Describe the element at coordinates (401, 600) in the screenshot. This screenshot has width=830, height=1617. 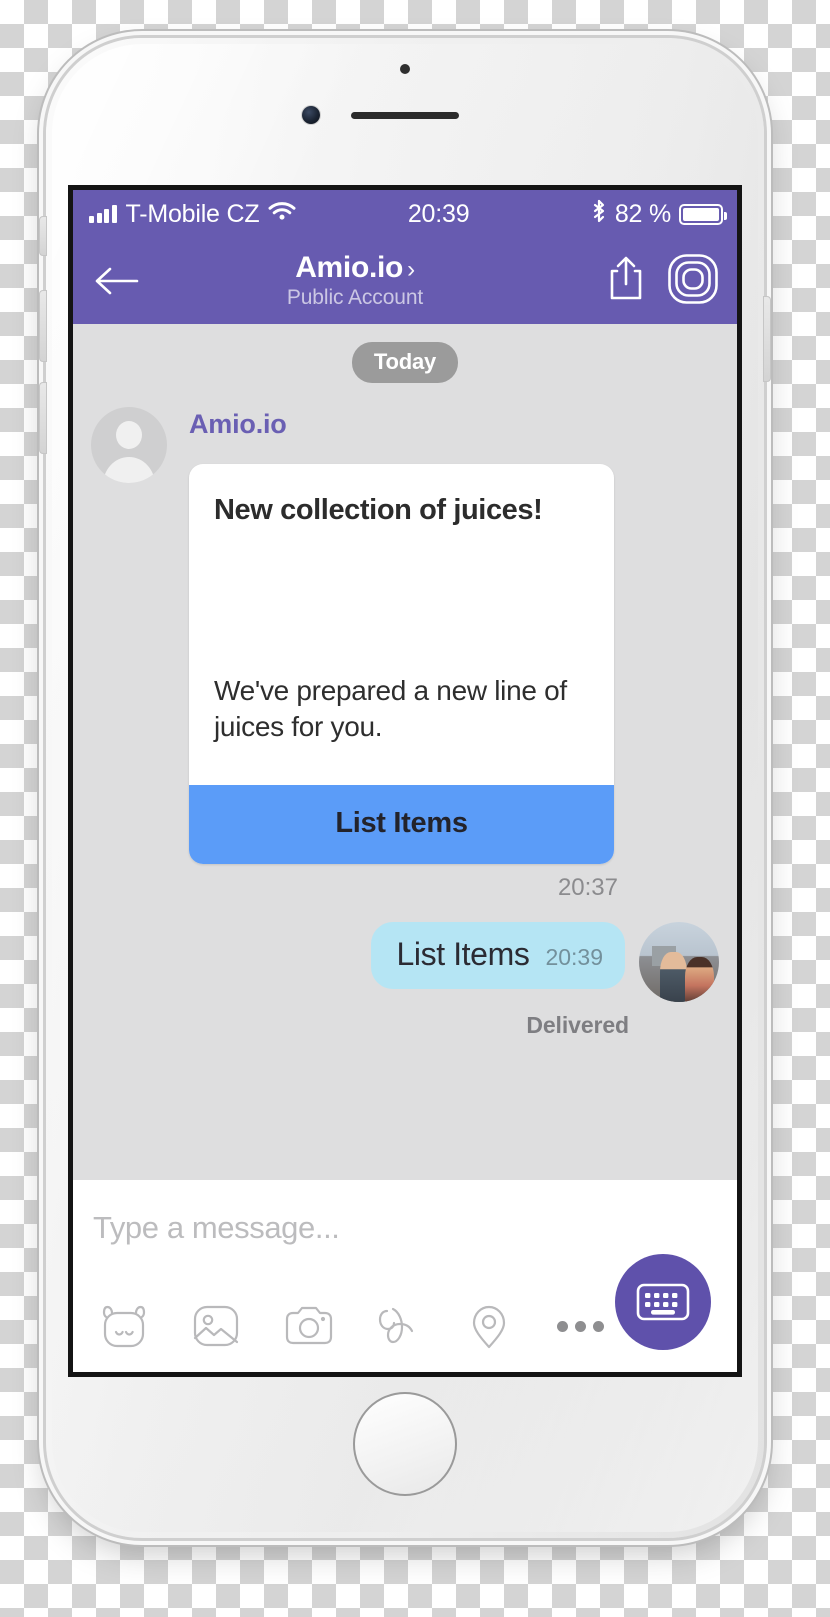
I see `card-image-placeholder` at that location.